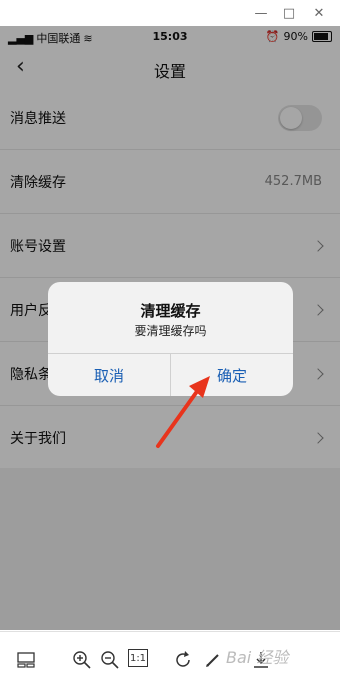 Image resolution: width=340 pixels, height=692 pixels. I want to click on watermark-text: Bai 经验, so click(257, 657).